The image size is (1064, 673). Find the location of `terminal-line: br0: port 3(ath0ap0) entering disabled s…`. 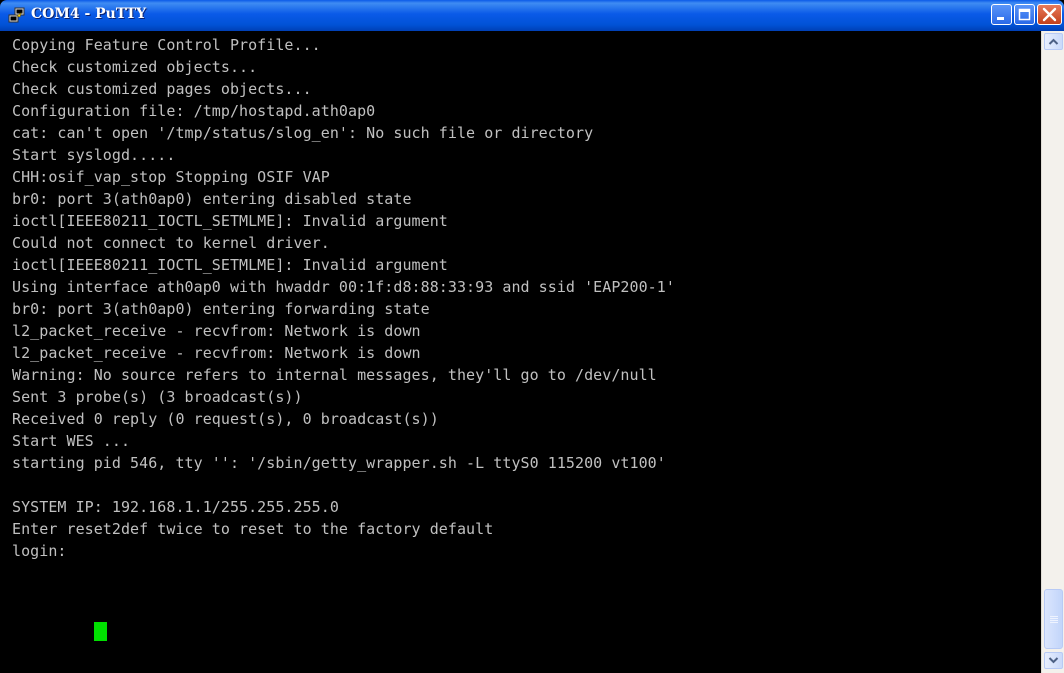

terminal-line: br0: port 3(ath0ap0) entering disabled s… is located at coordinates (212, 199).